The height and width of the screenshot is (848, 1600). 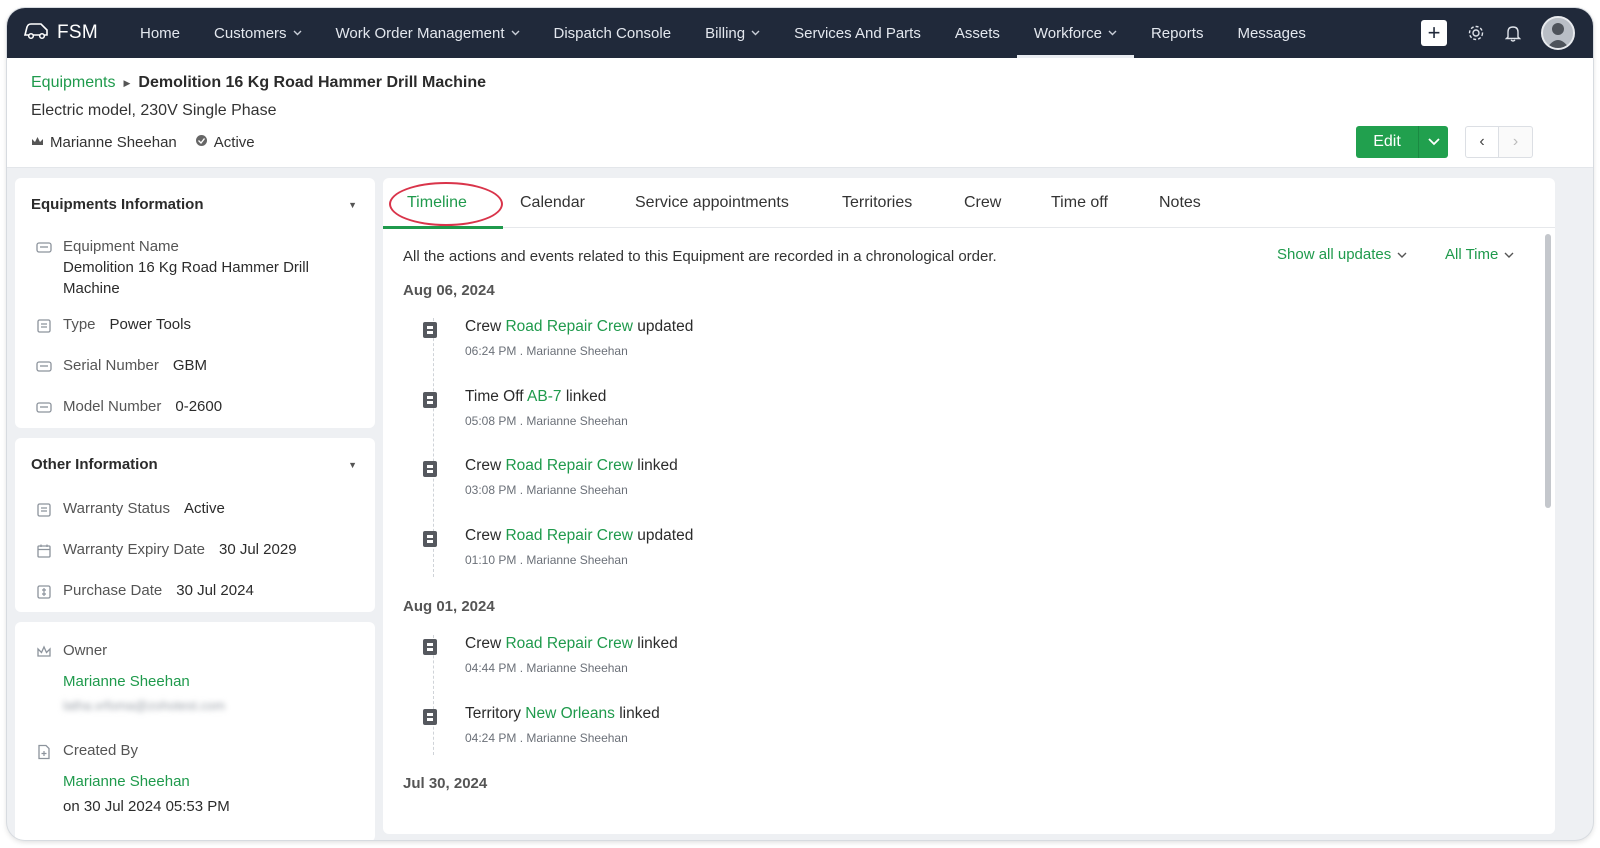 What do you see at coordinates (199, 406) in the screenshot?
I see `model-number-value: 0-2600` at bounding box center [199, 406].